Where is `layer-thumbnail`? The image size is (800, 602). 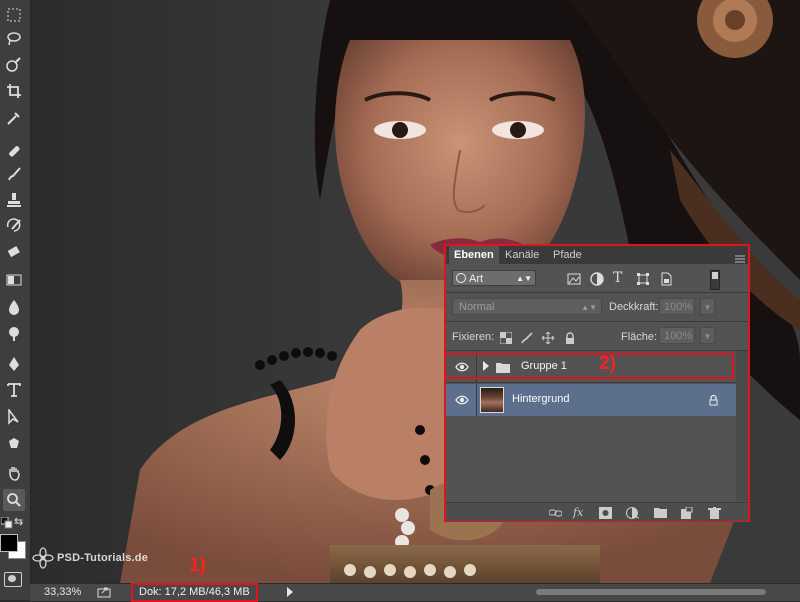 layer-thumbnail is located at coordinates (492, 400).